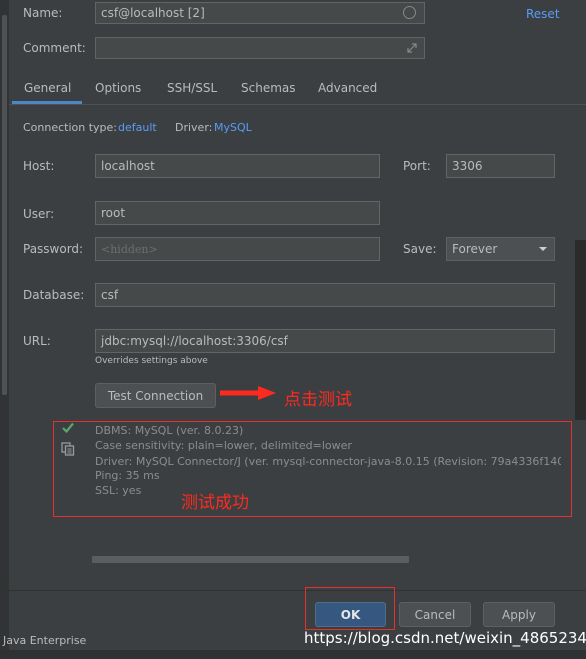 The height and width of the screenshot is (659, 586). I want to click on tab-options: Options, so click(118, 88).